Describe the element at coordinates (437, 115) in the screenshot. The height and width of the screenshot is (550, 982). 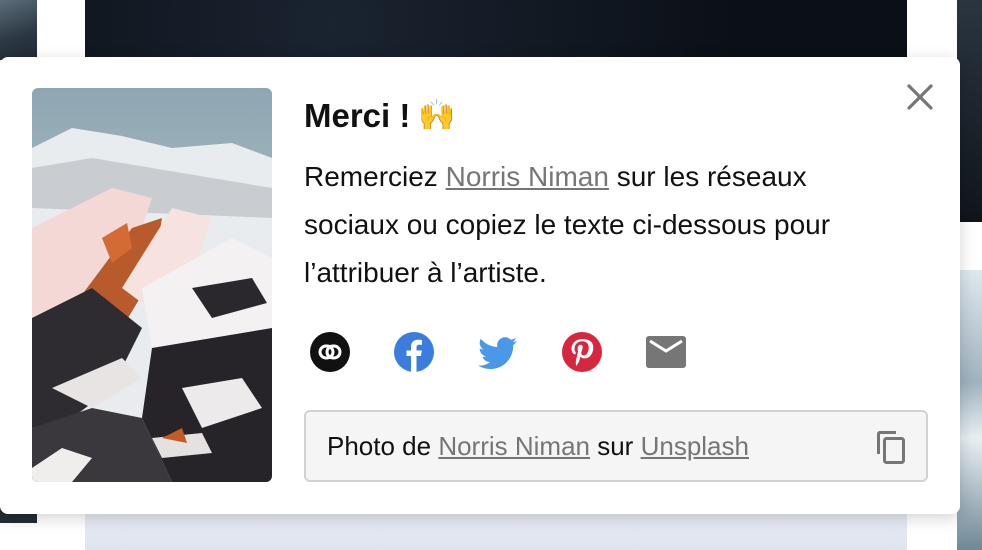
I see `raising-hands-emoji: 🙌` at that location.